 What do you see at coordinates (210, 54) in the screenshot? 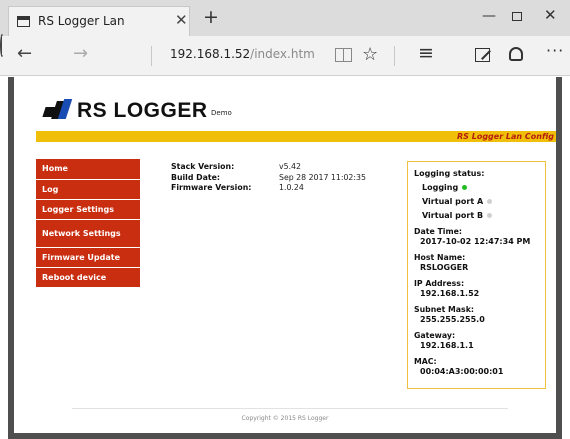
I see `url-host: 192.168.1.52` at bounding box center [210, 54].